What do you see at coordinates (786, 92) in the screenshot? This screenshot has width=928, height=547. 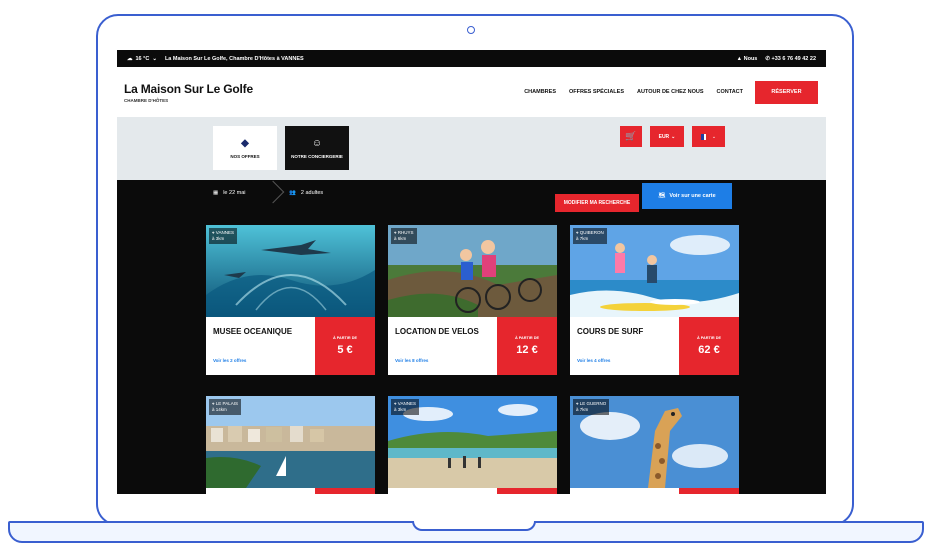 I see `reserve-button: RÉSERVER` at bounding box center [786, 92].